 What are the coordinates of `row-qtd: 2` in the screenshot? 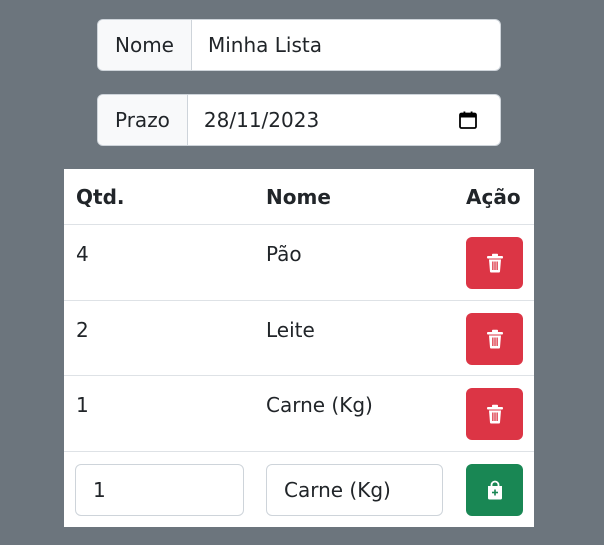 It's located at (82, 330).